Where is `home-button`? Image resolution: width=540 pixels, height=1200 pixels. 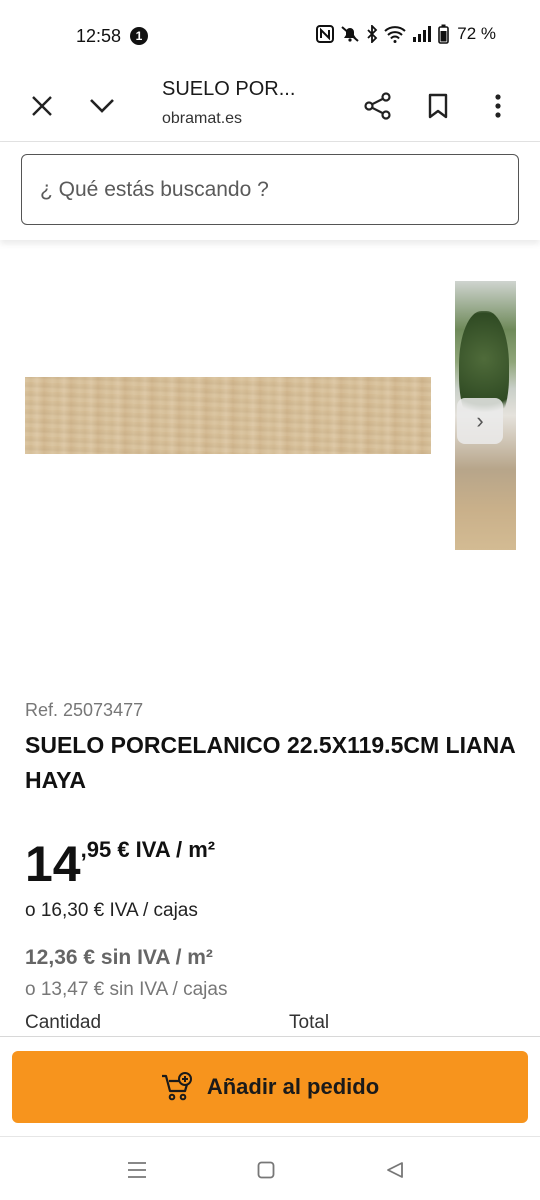
home-button is located at coordinates (266, 1170).